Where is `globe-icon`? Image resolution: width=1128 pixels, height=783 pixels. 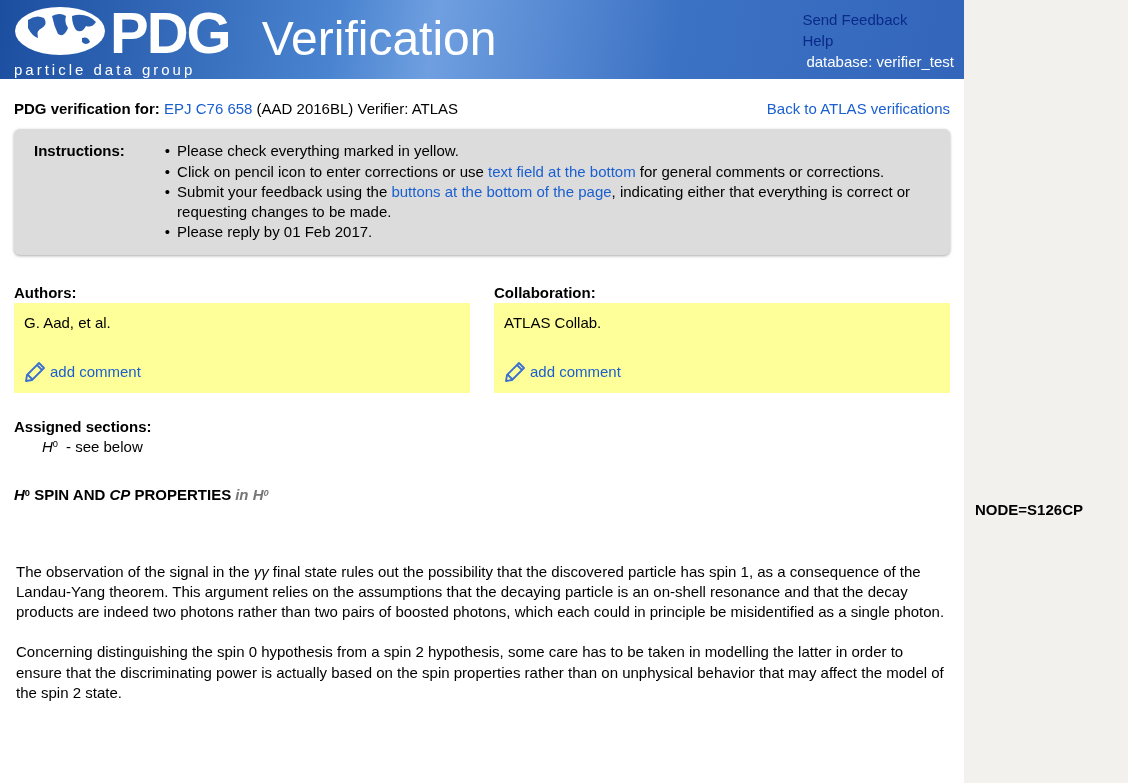
globe-icon is located at coordinates (60, 31).